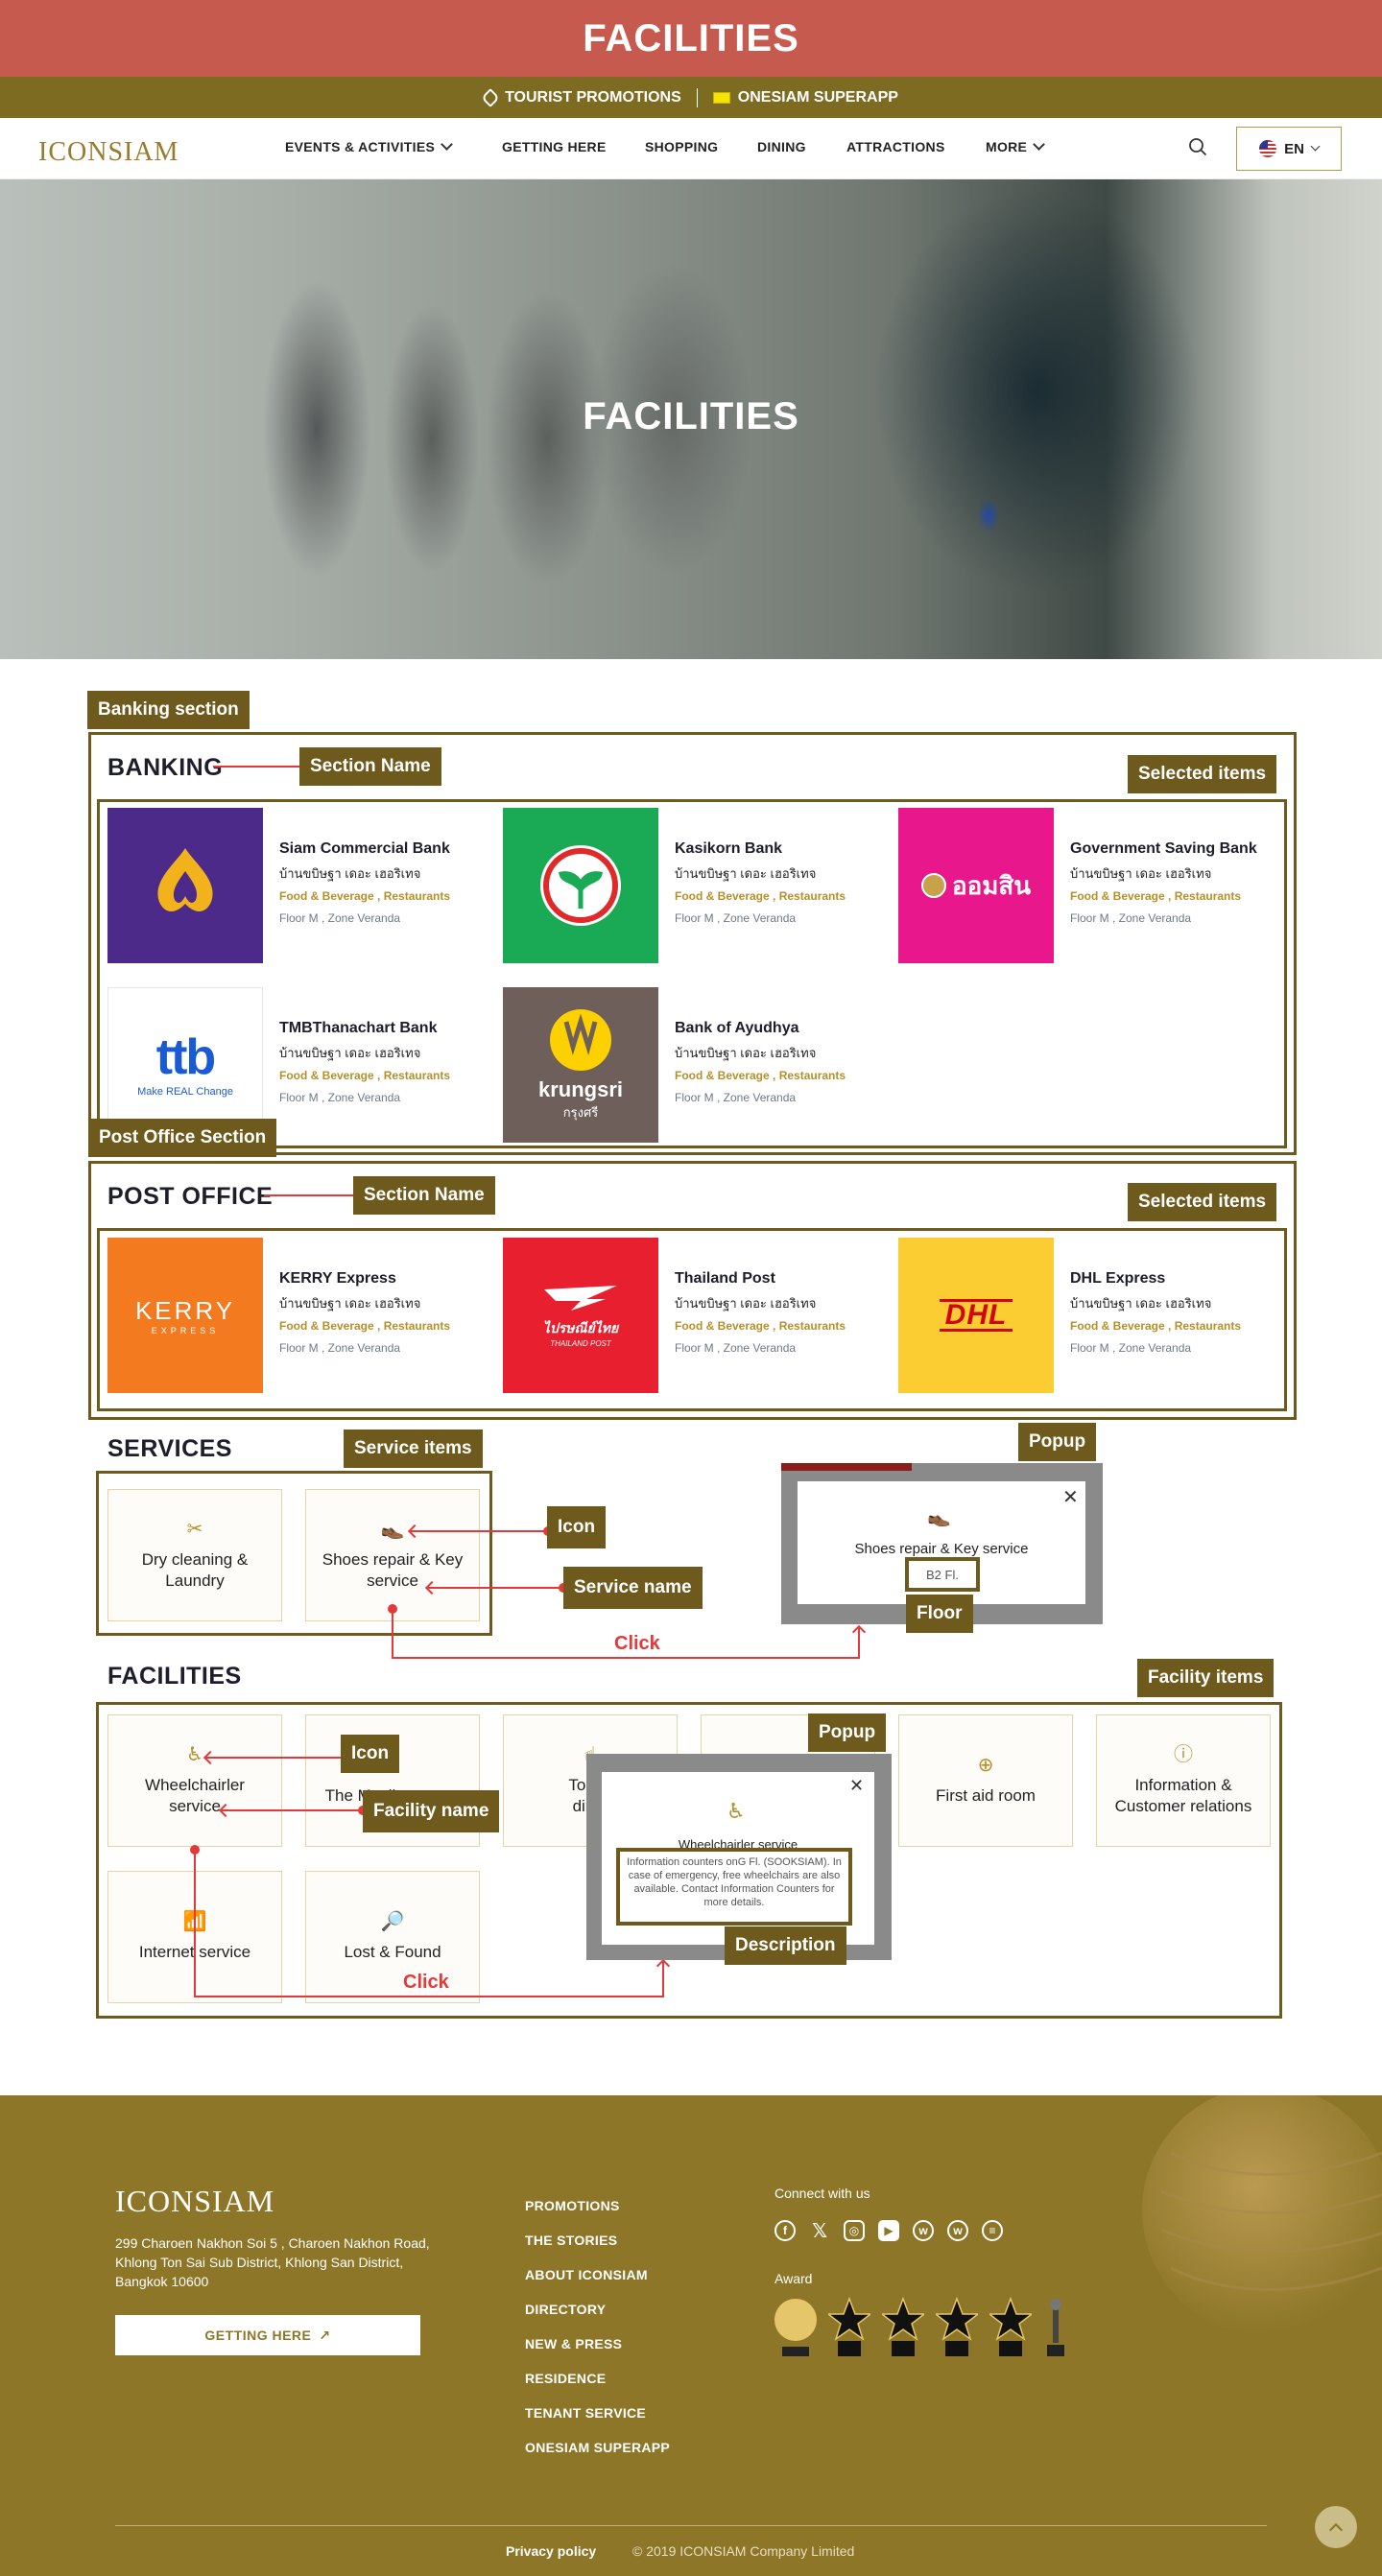 The image size is (1382, 2576). Describe the element at coordinates (369, 146) in the screenshot. I see `nav-events-activities: EVENTS & ACTIVITIES` at that location.